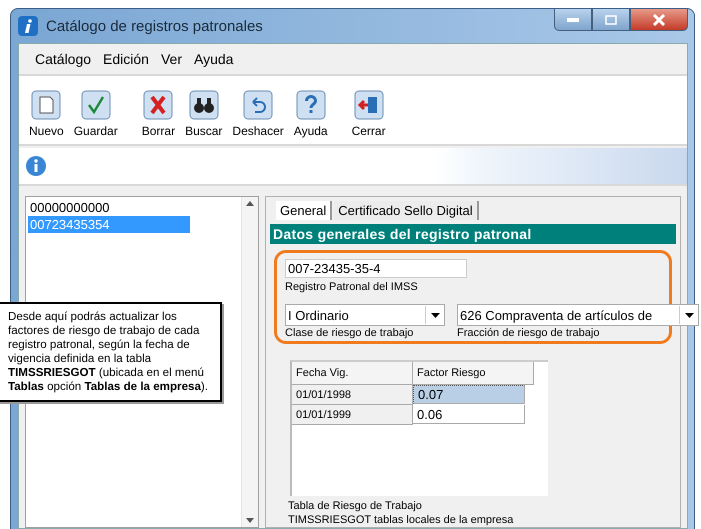  I want to click on toolbar-button: Deshacer, so click(258, 114).